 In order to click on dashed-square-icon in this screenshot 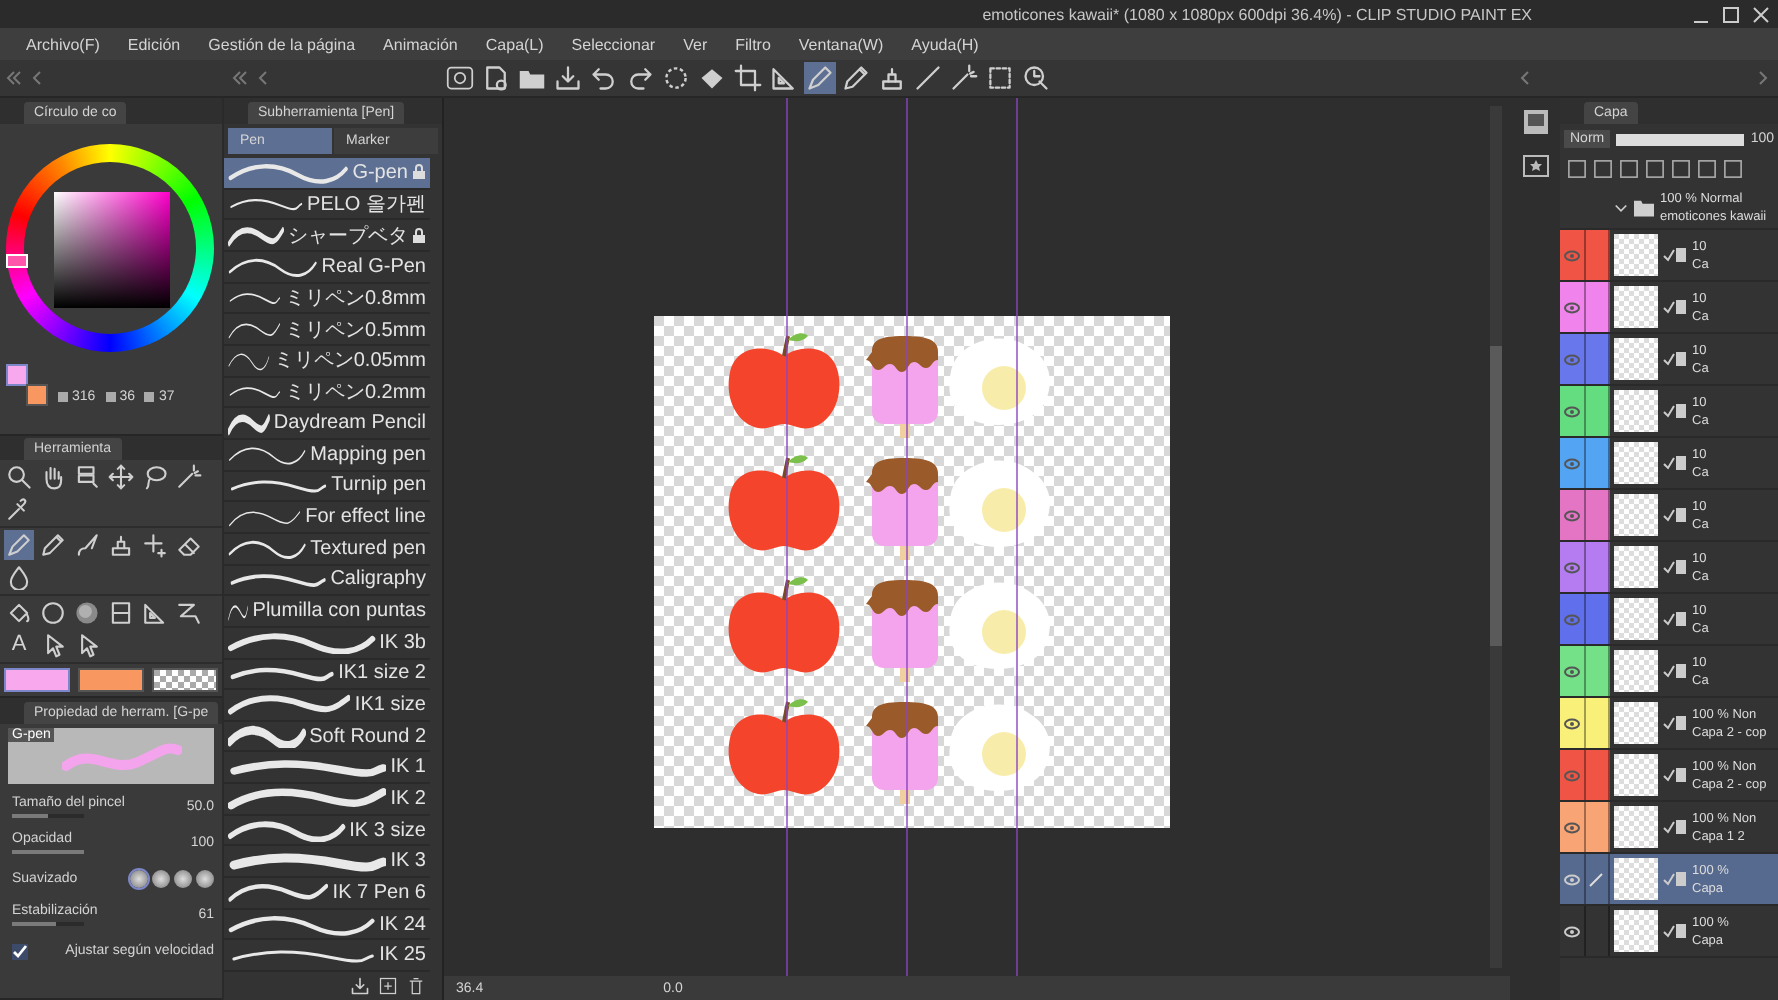, I will do `click(1000, 78)`.